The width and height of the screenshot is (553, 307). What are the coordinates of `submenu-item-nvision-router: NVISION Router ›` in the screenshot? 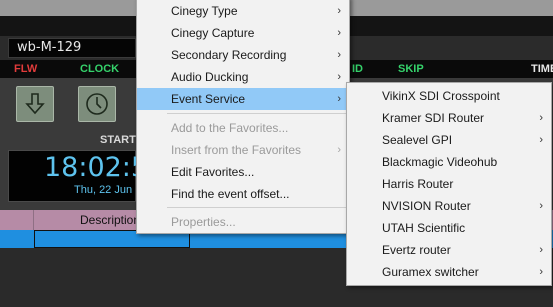 It's located at (449, 206).